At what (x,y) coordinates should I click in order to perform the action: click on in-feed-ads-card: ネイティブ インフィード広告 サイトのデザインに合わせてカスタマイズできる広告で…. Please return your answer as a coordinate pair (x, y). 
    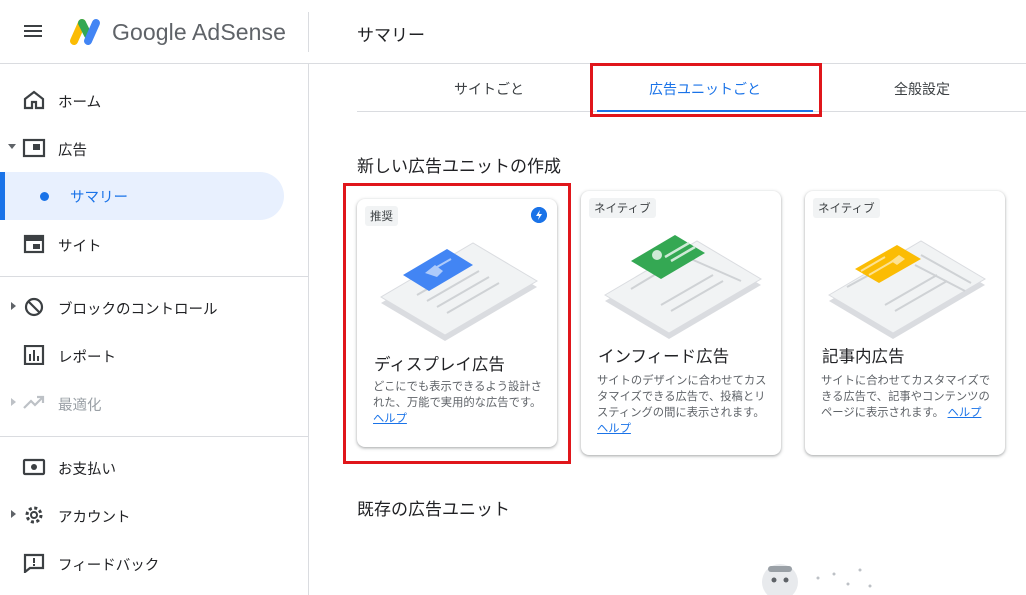
    Looking at the image, I should click on (681, 323).